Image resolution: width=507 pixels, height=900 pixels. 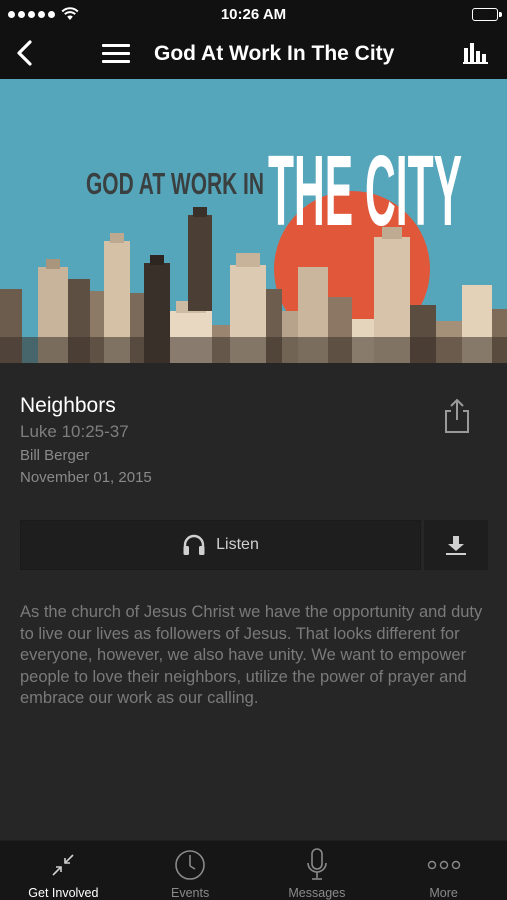 What do you see at coordinates (317, 893) in the screenshot?
I see `tab-label: Messages` at bounding box center [317, 893].